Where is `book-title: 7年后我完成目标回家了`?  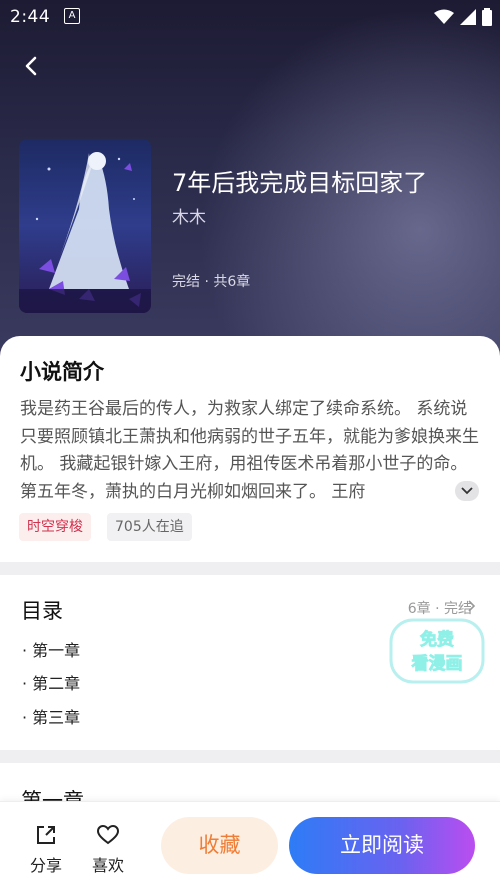
book-title: 7年后我完成目标回家了 is located at coordinates (300, 183).